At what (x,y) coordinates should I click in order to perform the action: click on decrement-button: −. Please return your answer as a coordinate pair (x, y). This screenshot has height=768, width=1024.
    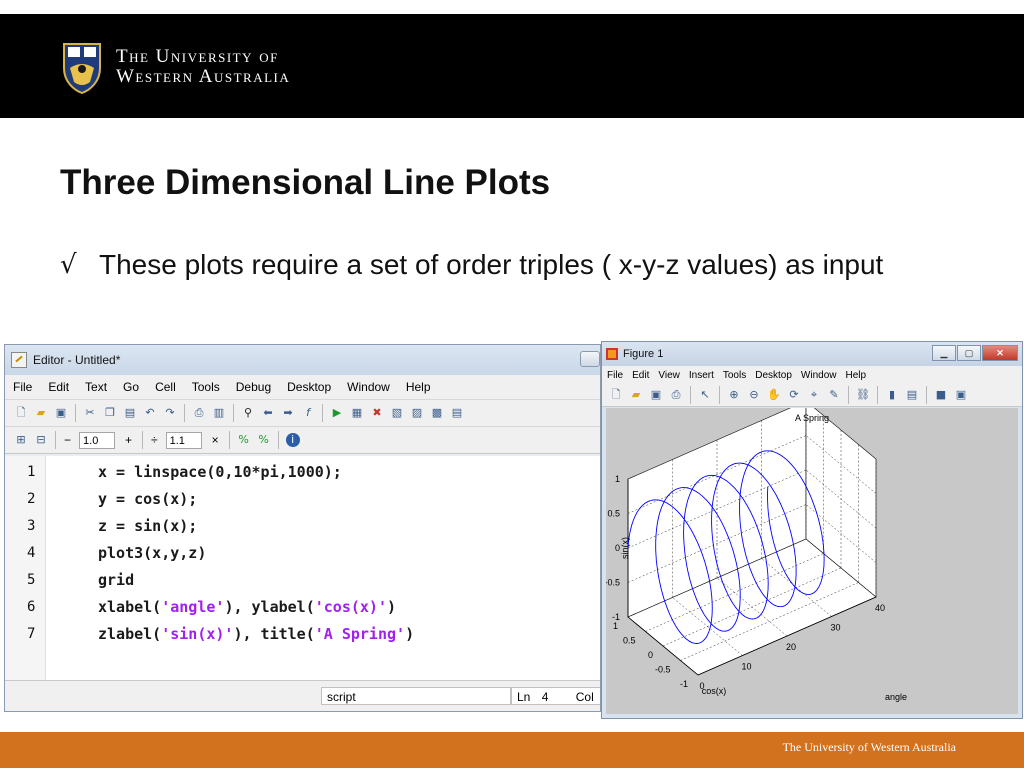
    Looking at the image, I should click on (67, 440).